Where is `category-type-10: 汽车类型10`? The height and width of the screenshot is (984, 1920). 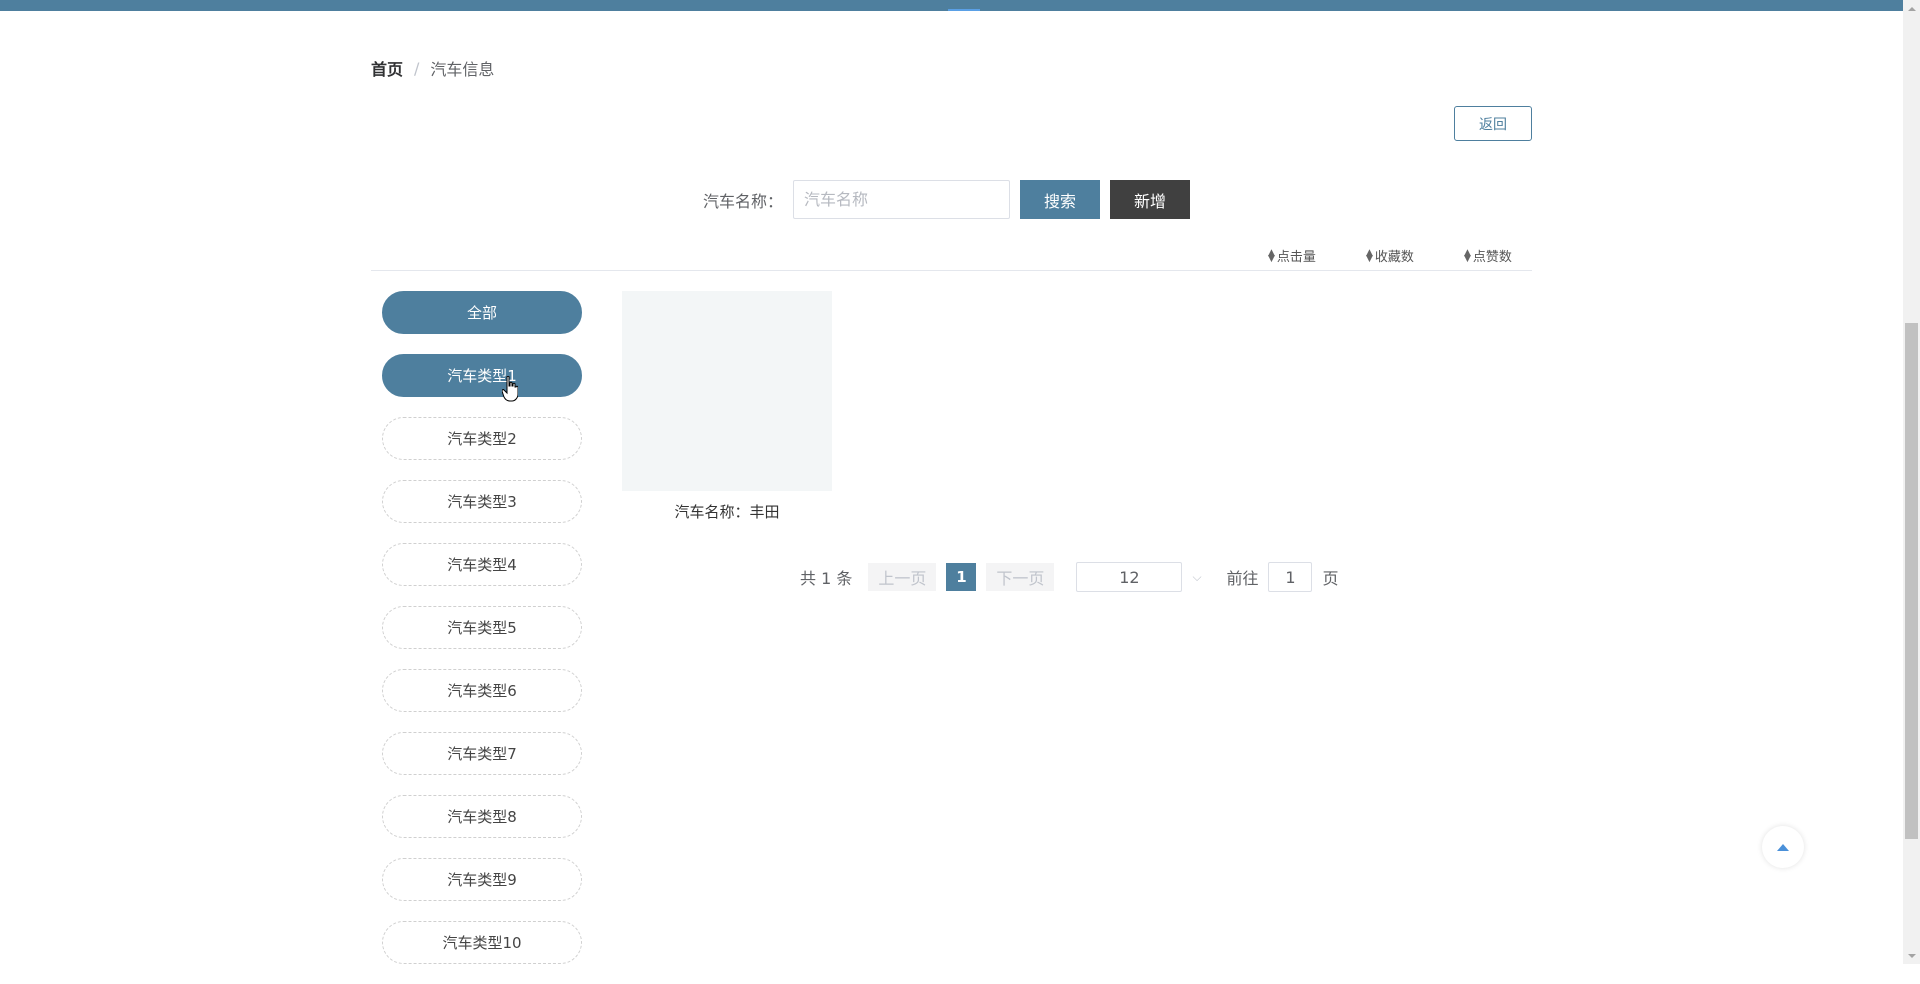
category-type-10: 汽车类型10 is located at coordinates (482, 942).